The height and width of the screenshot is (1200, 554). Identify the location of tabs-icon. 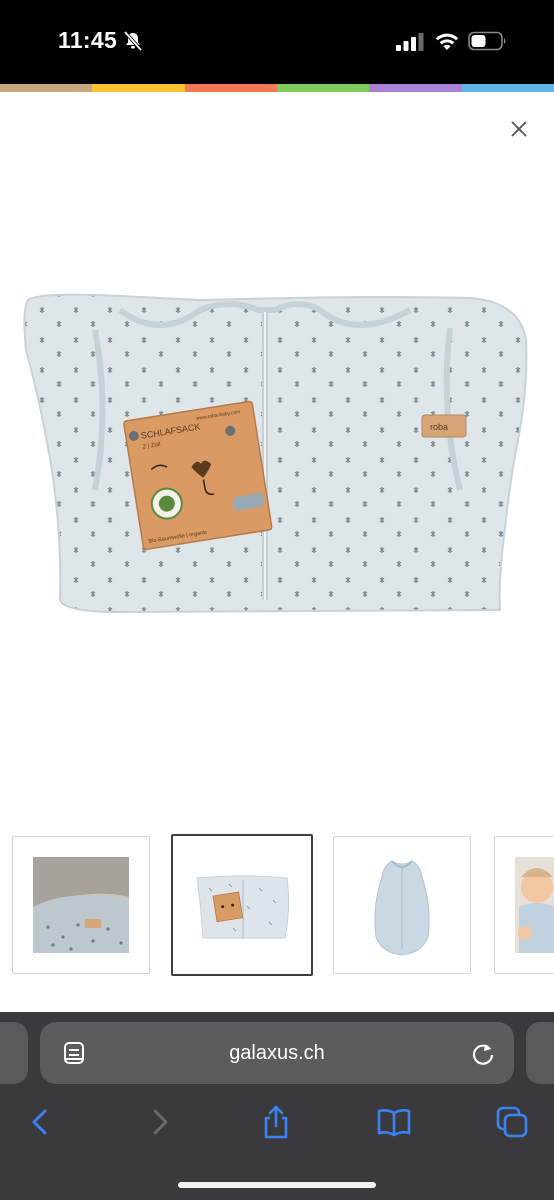
(512, 1122).